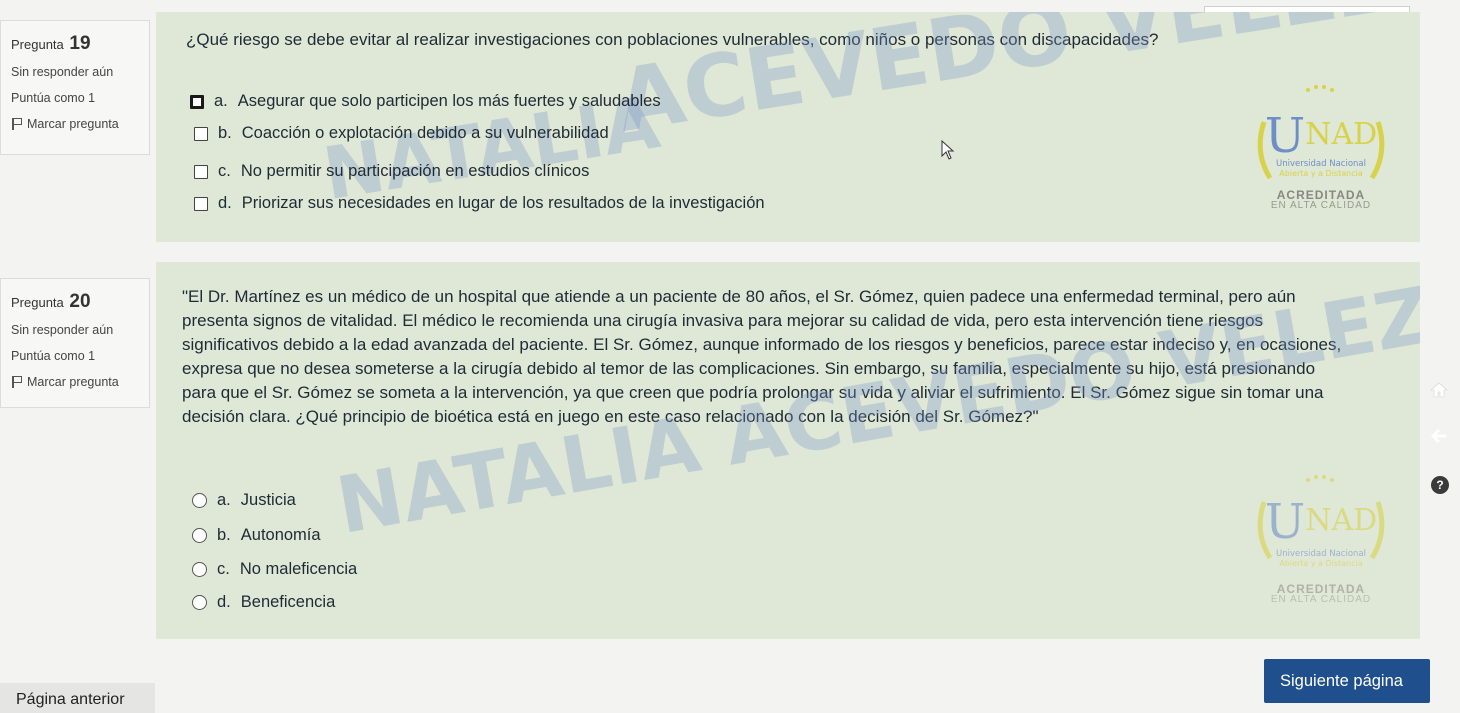 The image size is (1460, 713). I want to click on previous-page-button: Página anterior, so click(77, 698).